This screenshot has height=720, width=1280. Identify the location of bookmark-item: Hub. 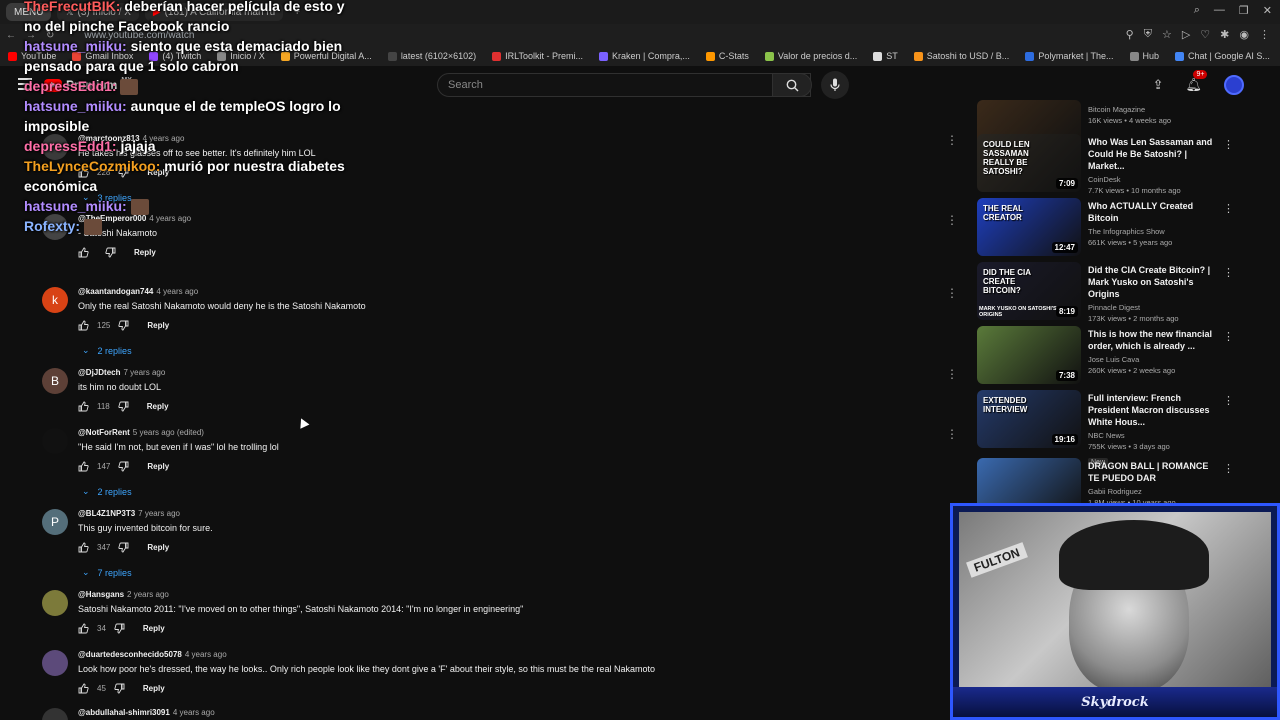
(1144, 56).